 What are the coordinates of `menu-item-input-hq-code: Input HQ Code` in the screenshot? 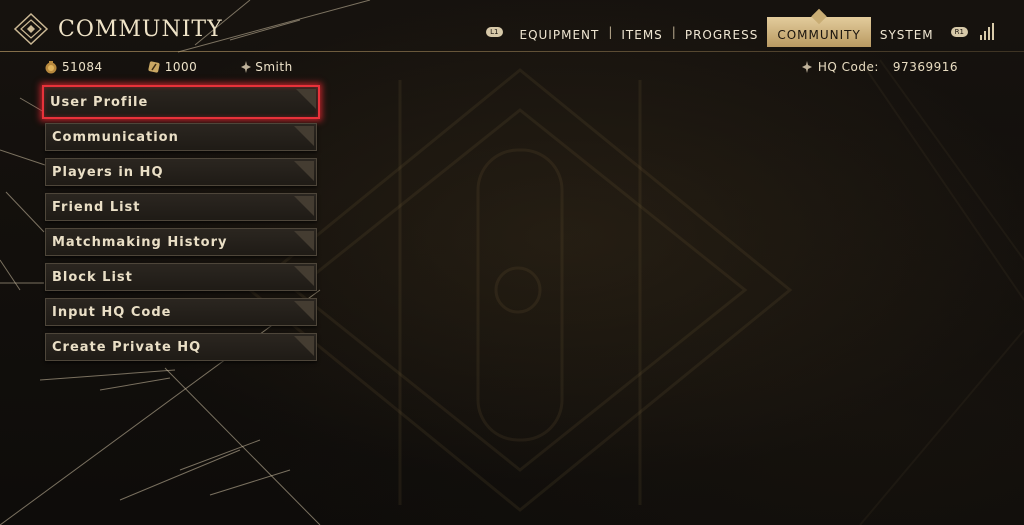 It's located at (181, 312).